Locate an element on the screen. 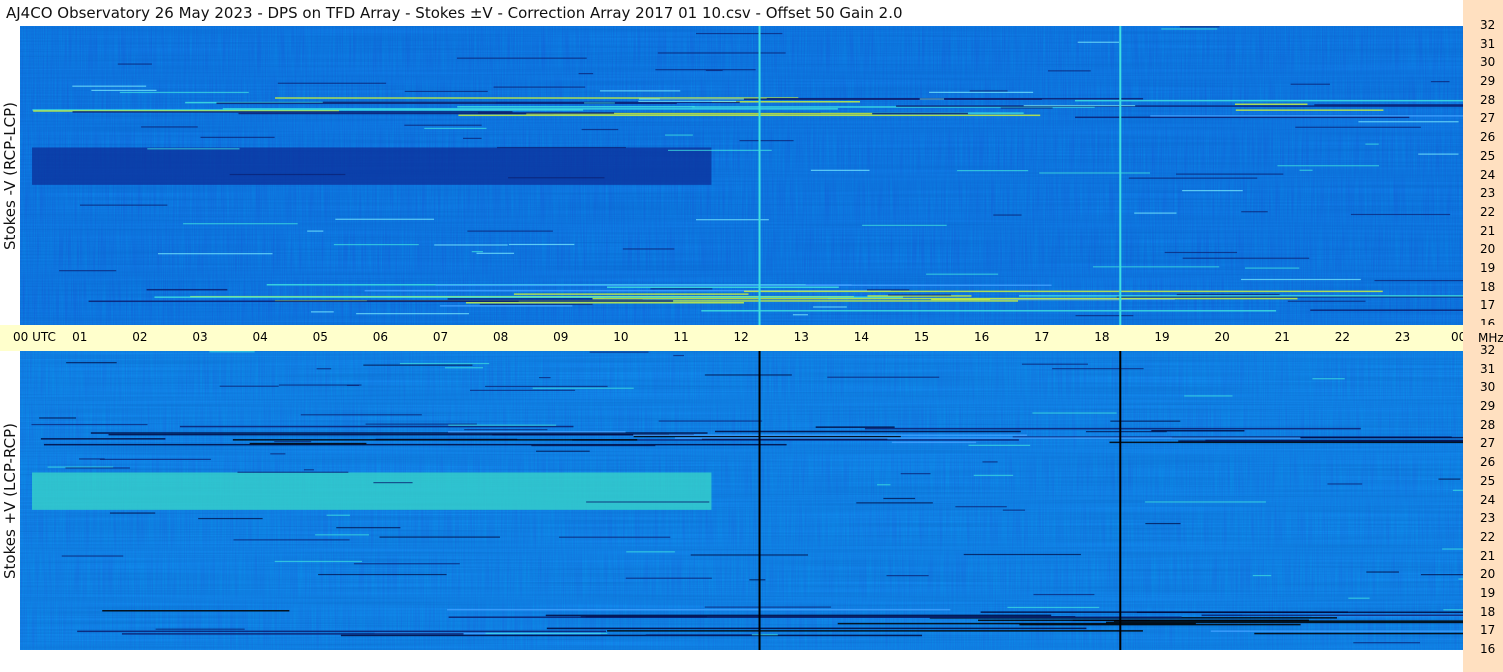 This screenshot has height=672, width=1503. frequency-axis-bottom: 32 31 30 29 28 27 26 25 24 23 22 21 20 19 18 17 16 is located at coordinates (1483, 507).